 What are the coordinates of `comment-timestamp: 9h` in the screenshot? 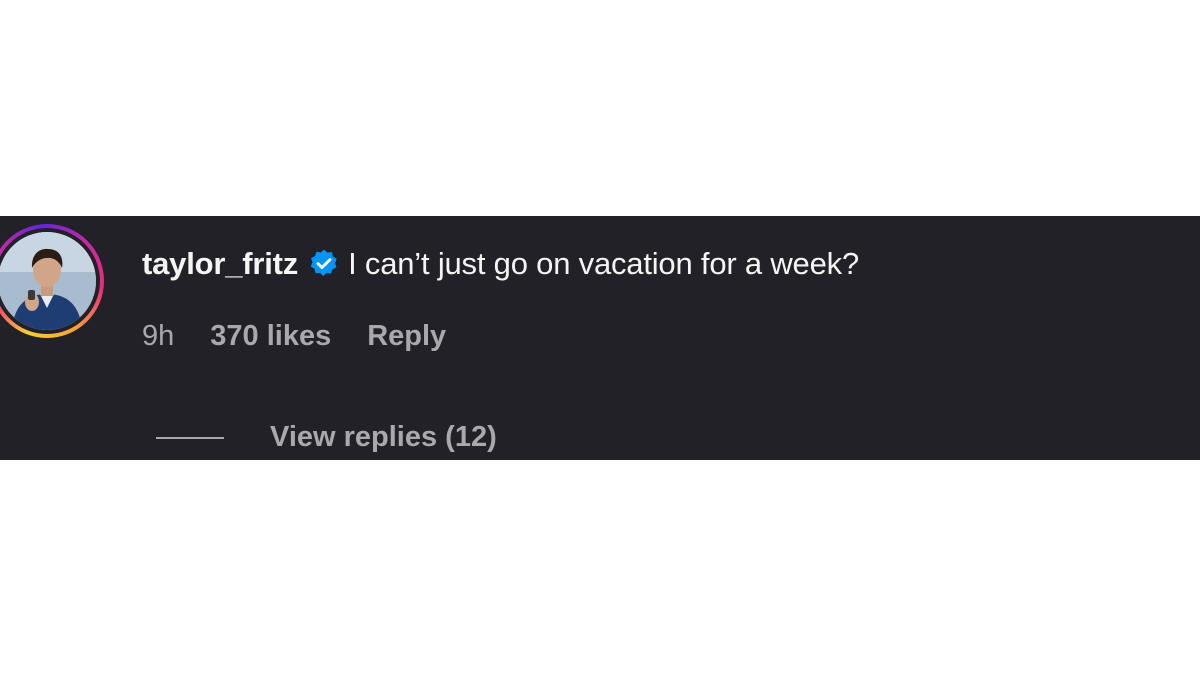 It's located at (158, 336).